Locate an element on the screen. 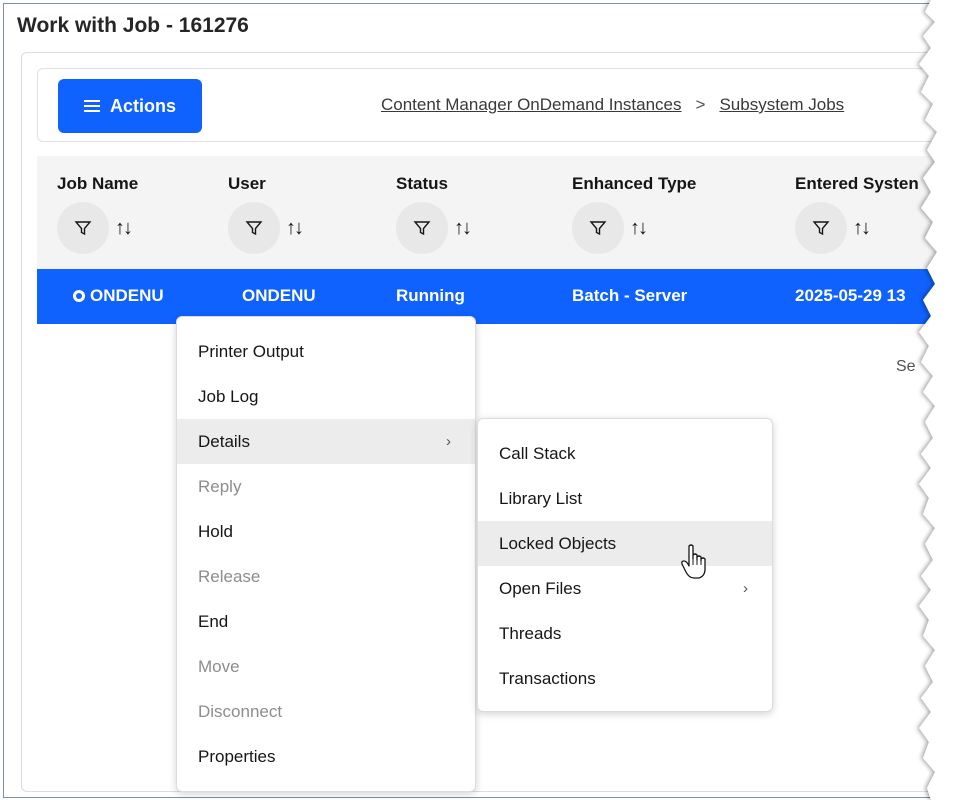 The image size is (961, 800). menu-item-label: Move is located at coordinates (219, 666).